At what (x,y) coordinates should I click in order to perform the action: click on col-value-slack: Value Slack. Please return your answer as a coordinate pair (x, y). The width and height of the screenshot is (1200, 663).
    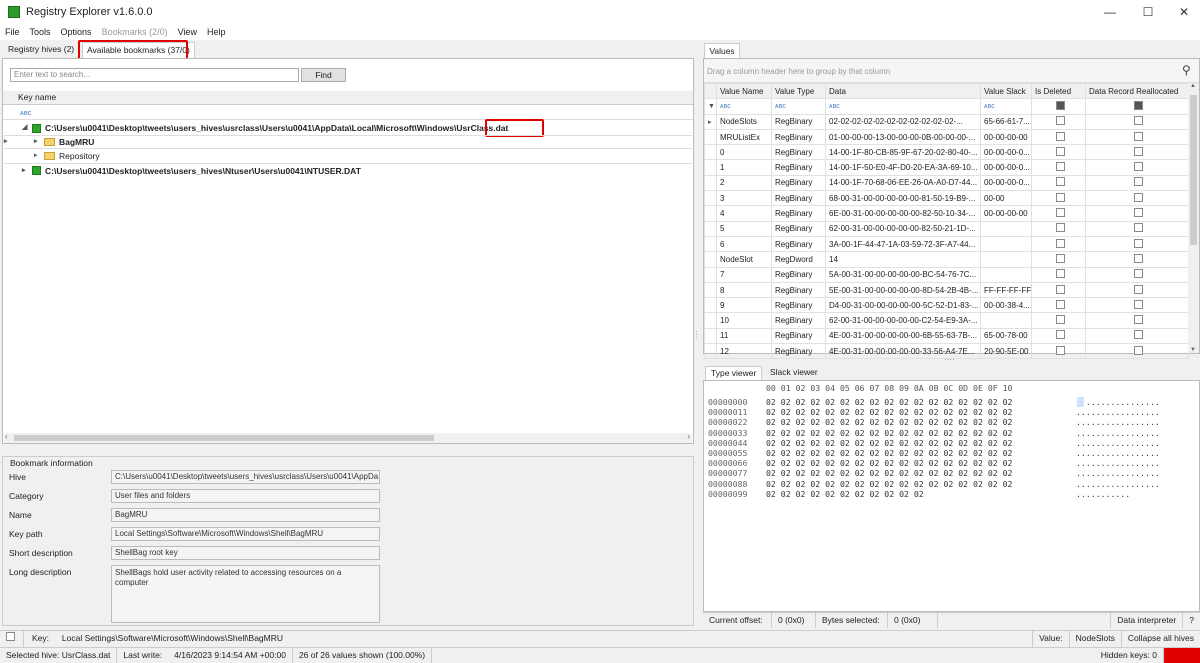
    Looking at the image, I should click on (1006, 91).